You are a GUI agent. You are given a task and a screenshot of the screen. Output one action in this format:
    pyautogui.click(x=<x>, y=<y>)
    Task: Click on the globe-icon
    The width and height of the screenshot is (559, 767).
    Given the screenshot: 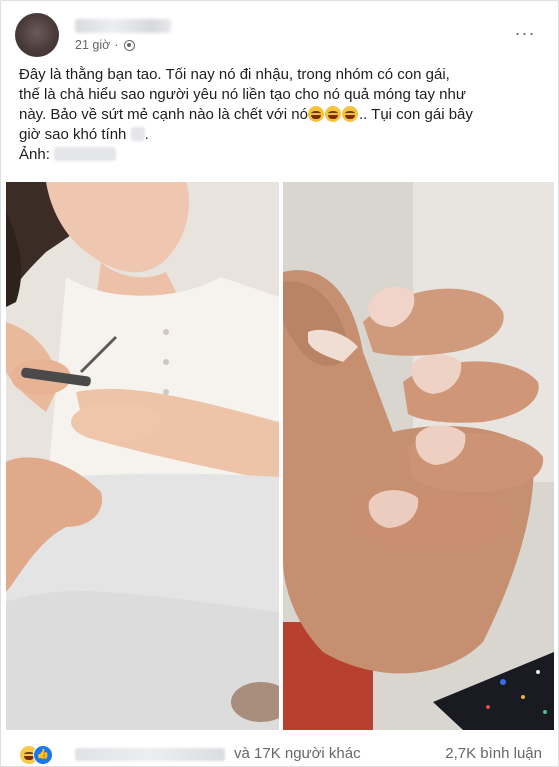 What is the action you would take?
    pyautogui.click(x=130, y=45)
    